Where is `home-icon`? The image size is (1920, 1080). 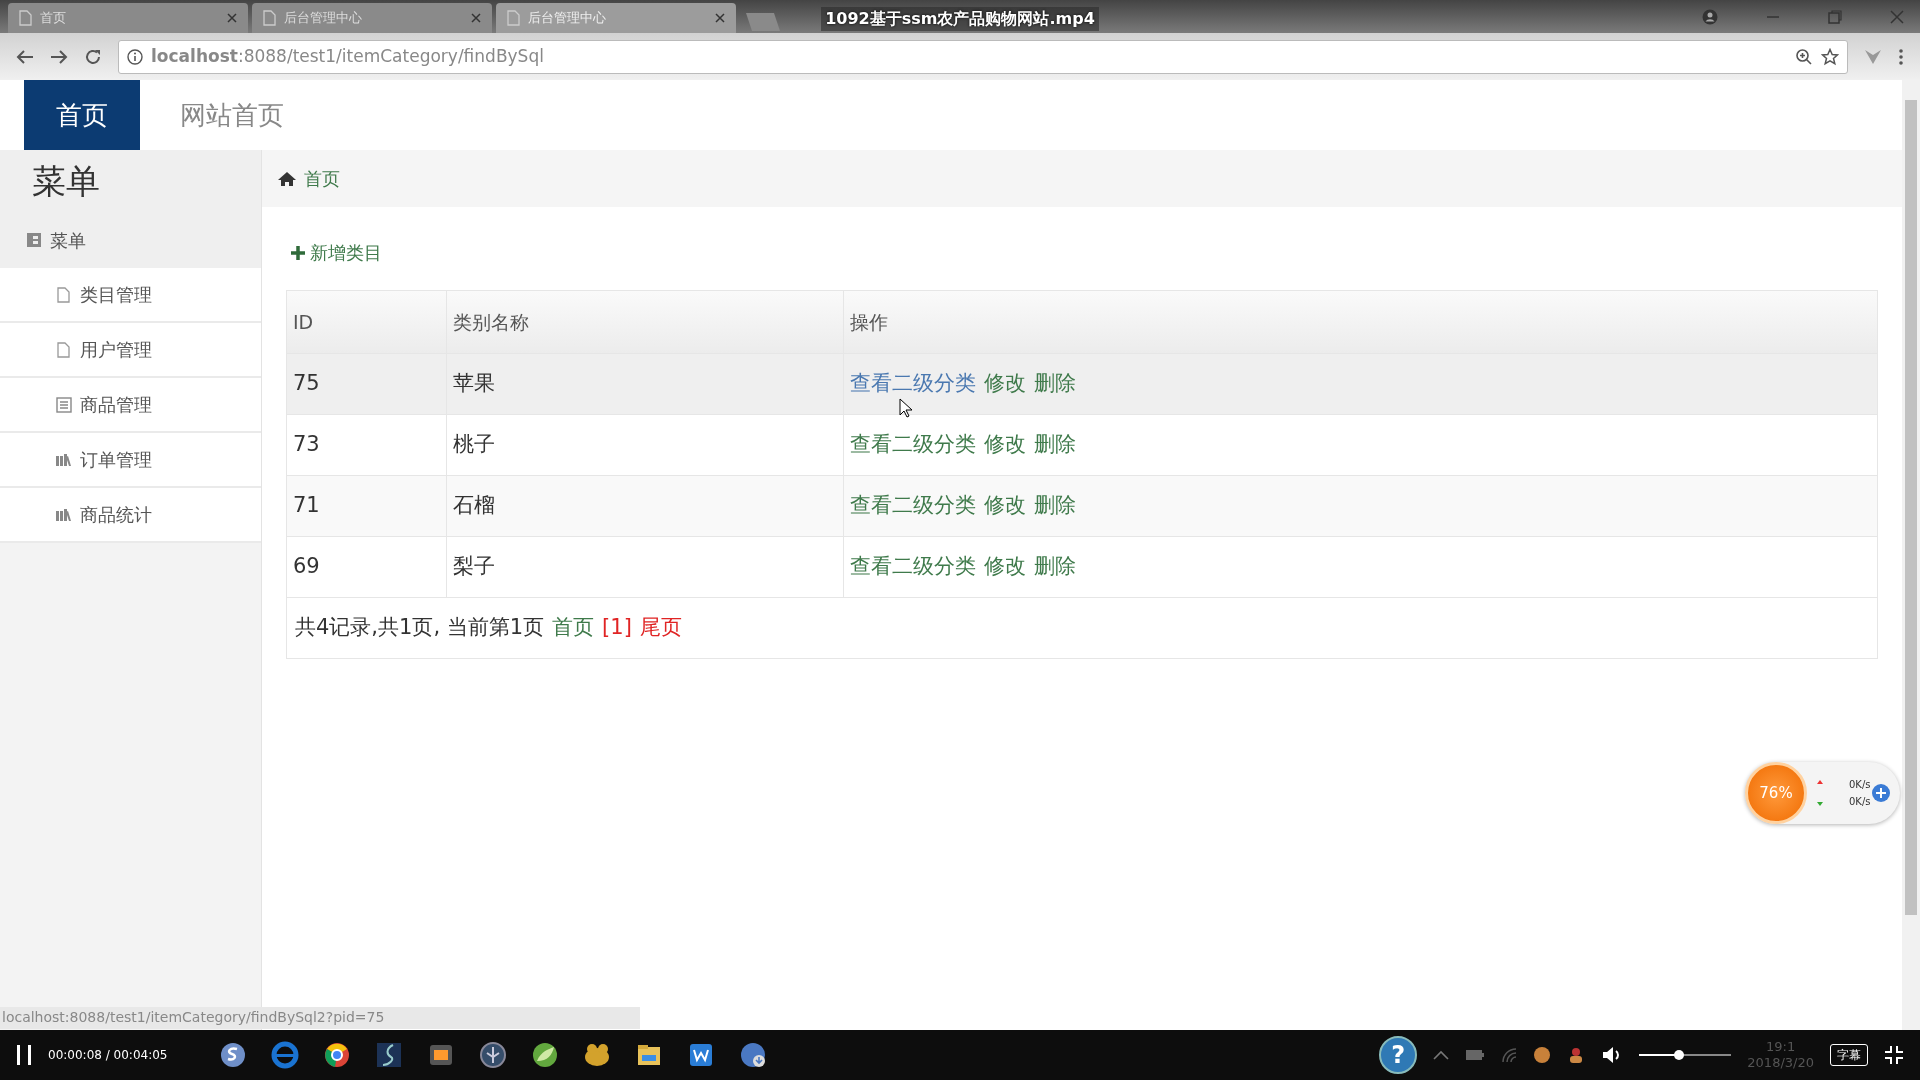 home-icon is located at coordinates (287, 178).